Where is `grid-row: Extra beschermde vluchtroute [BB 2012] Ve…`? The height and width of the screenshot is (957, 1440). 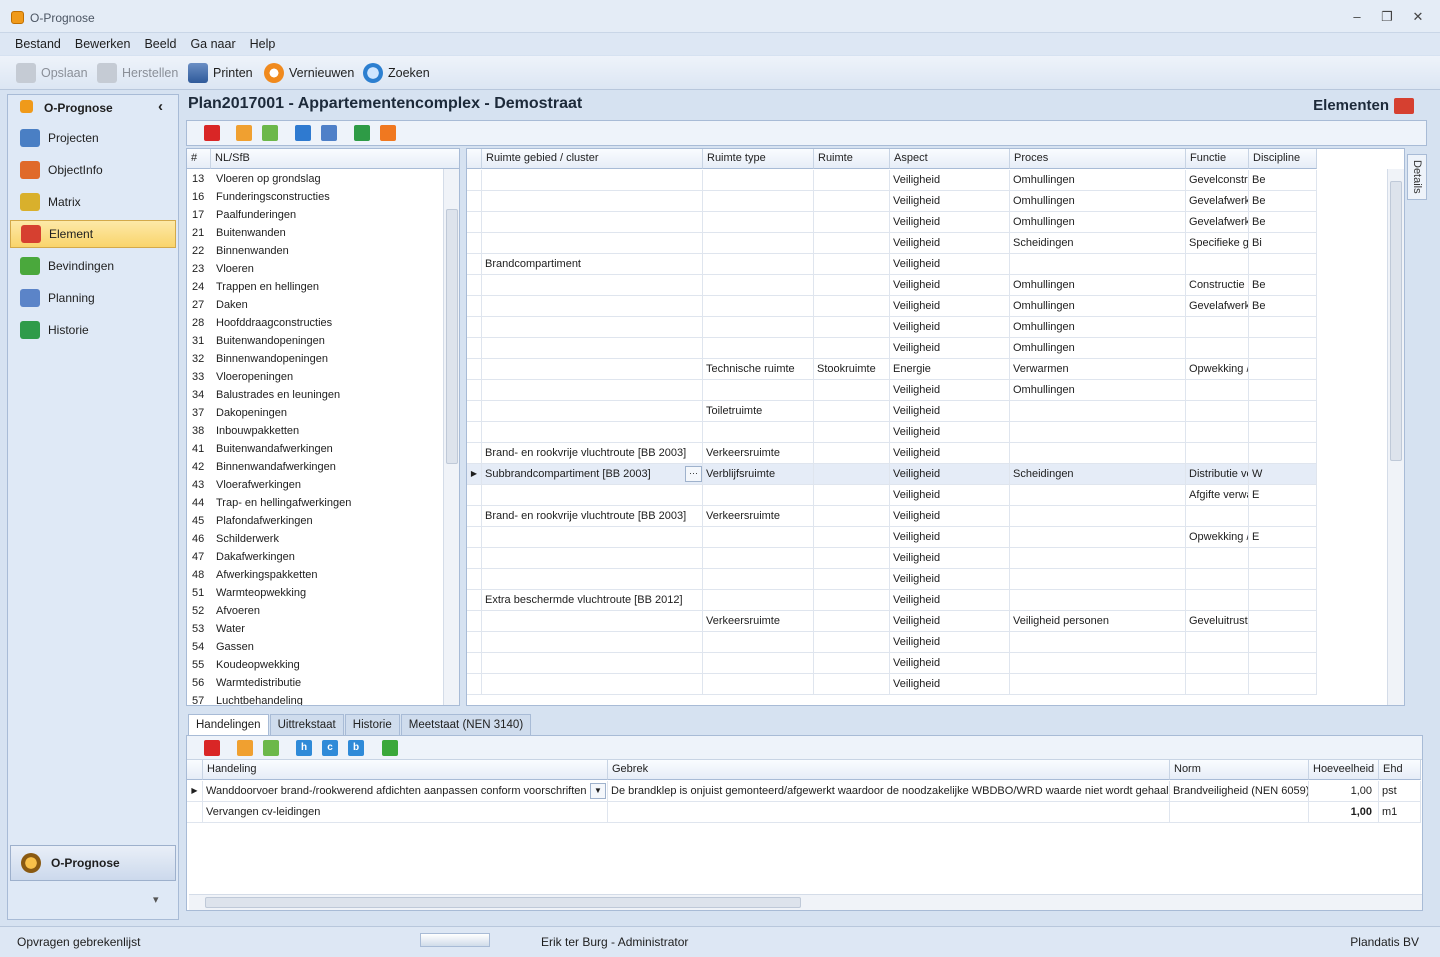 grid-row: Extra beschermde vluchtroute [BB 2012] Ve… is located at coordinates (892, 600).